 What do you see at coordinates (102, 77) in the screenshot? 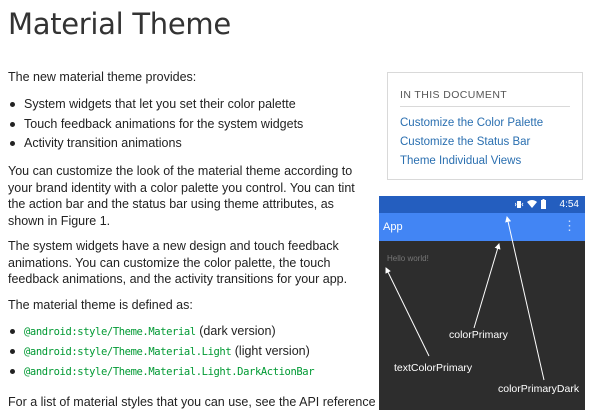
I see `intro-paragraph: The new material theme provides:` at bounding box center [102, 77].